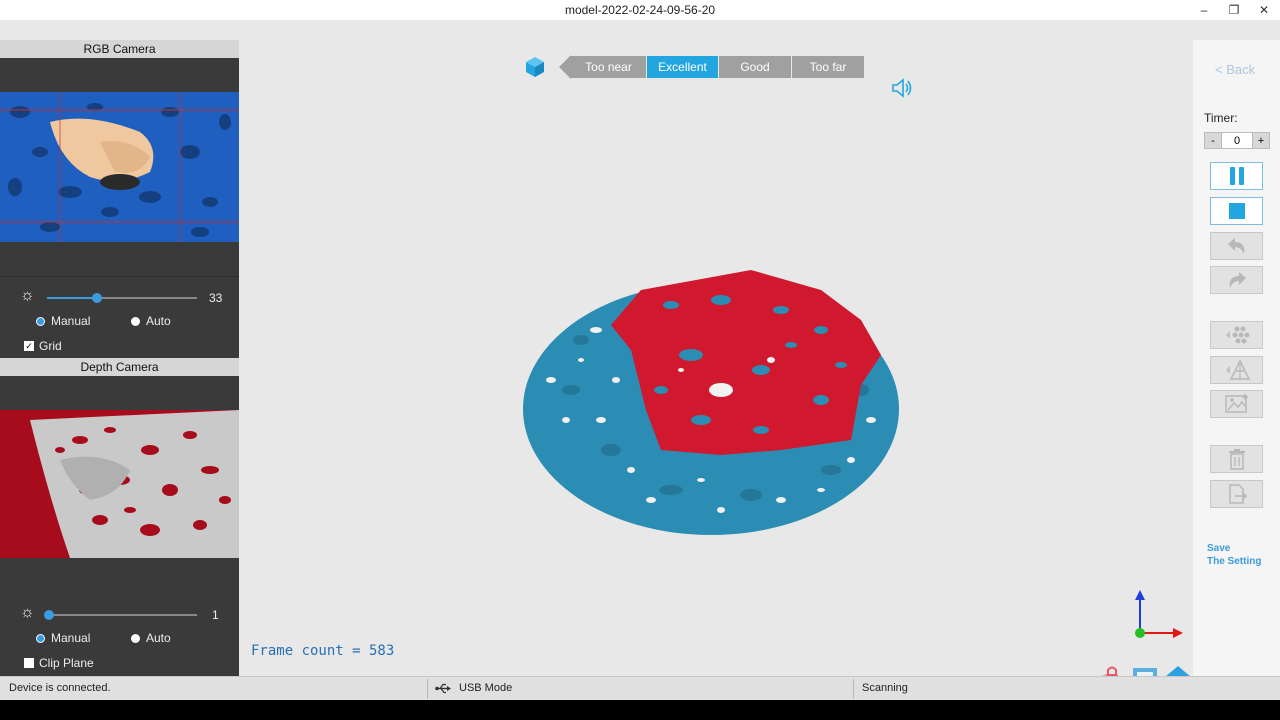 This screenshot has width=1280, height=720. I want to click on status-bar: Device is connected. USB Mode Scanning, so click(640, 688).